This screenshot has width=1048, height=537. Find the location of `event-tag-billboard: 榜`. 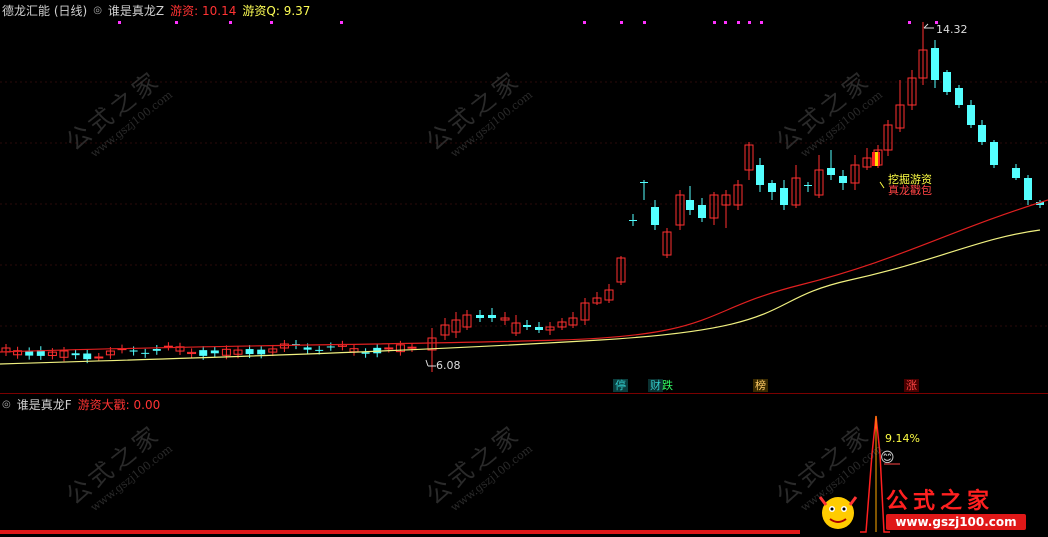

event-tag-billboard: 榜 is located at coordinates (760, 385).